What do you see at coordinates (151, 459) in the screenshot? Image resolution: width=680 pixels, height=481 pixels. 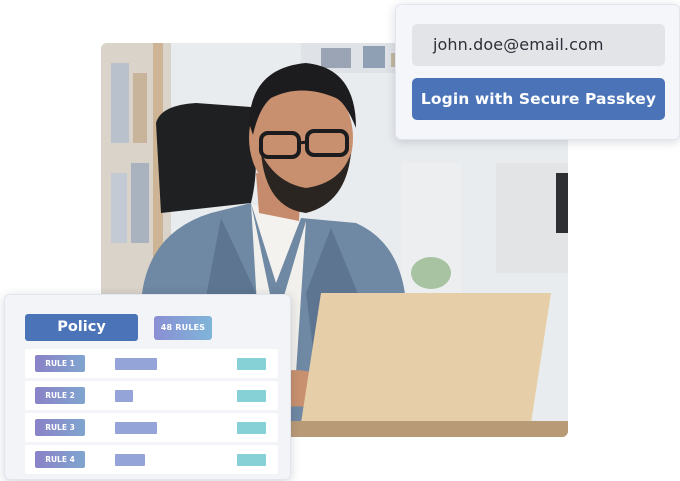 I see `rule-row: RULE 4` at bounding box center [151, 459].